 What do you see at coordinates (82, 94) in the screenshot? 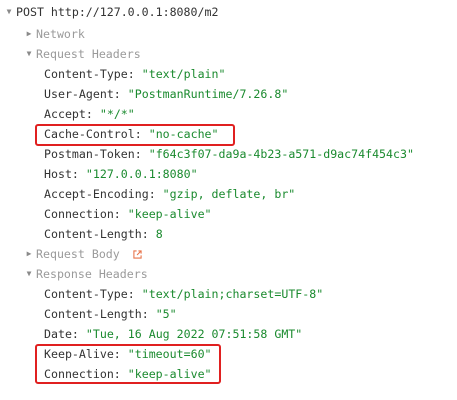
I see `header-key: User-Agent:` at bounding box center [82, 94].